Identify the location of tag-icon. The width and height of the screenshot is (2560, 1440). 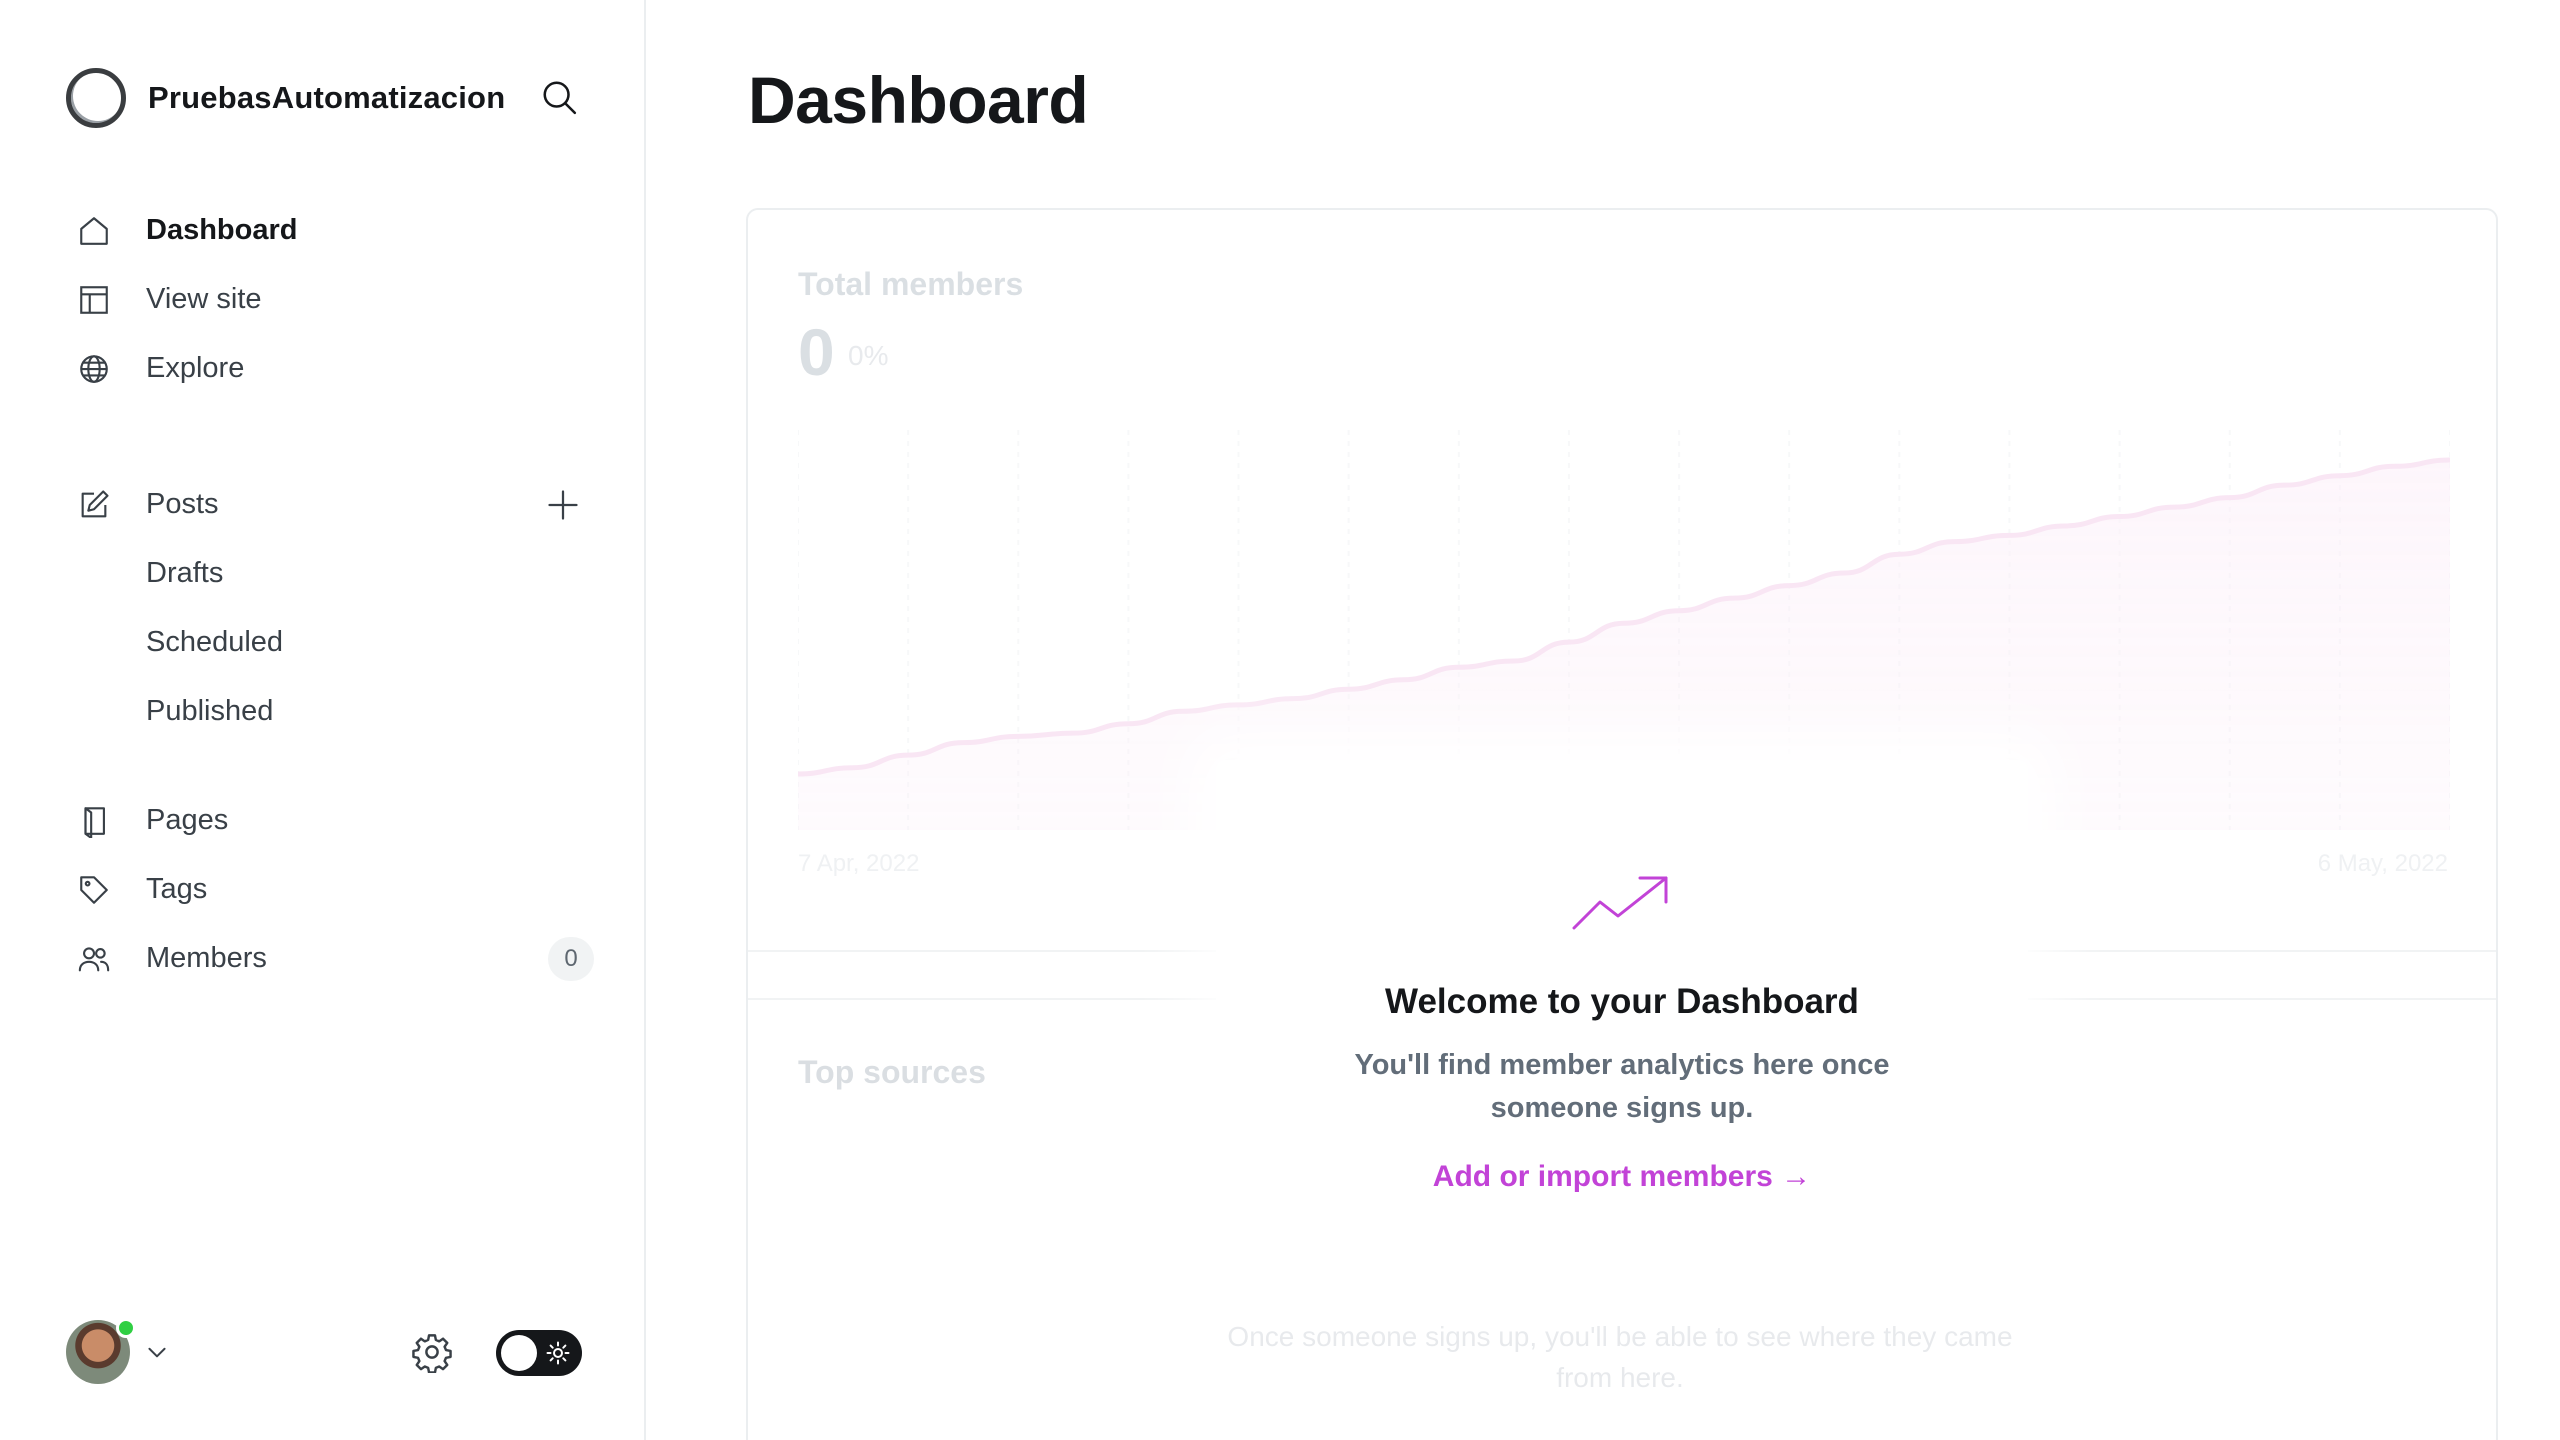
(94, 890).